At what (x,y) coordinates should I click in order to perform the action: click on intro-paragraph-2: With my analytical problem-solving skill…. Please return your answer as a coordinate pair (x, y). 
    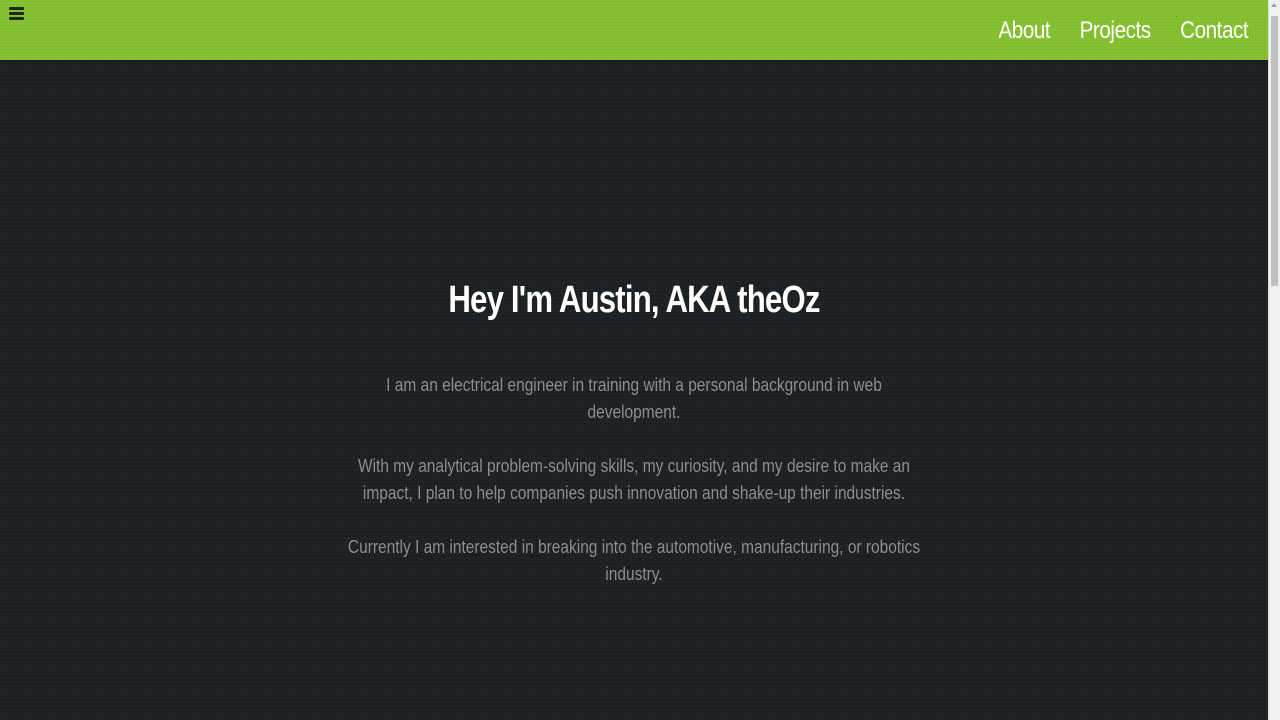
    Looking at the image, I should click on (634, 479).